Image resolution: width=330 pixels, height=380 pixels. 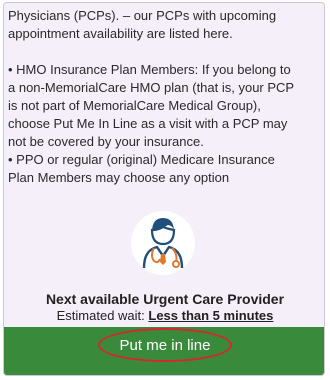 I want to click on doctor-avatar-icon, so click(x=163, y=243).